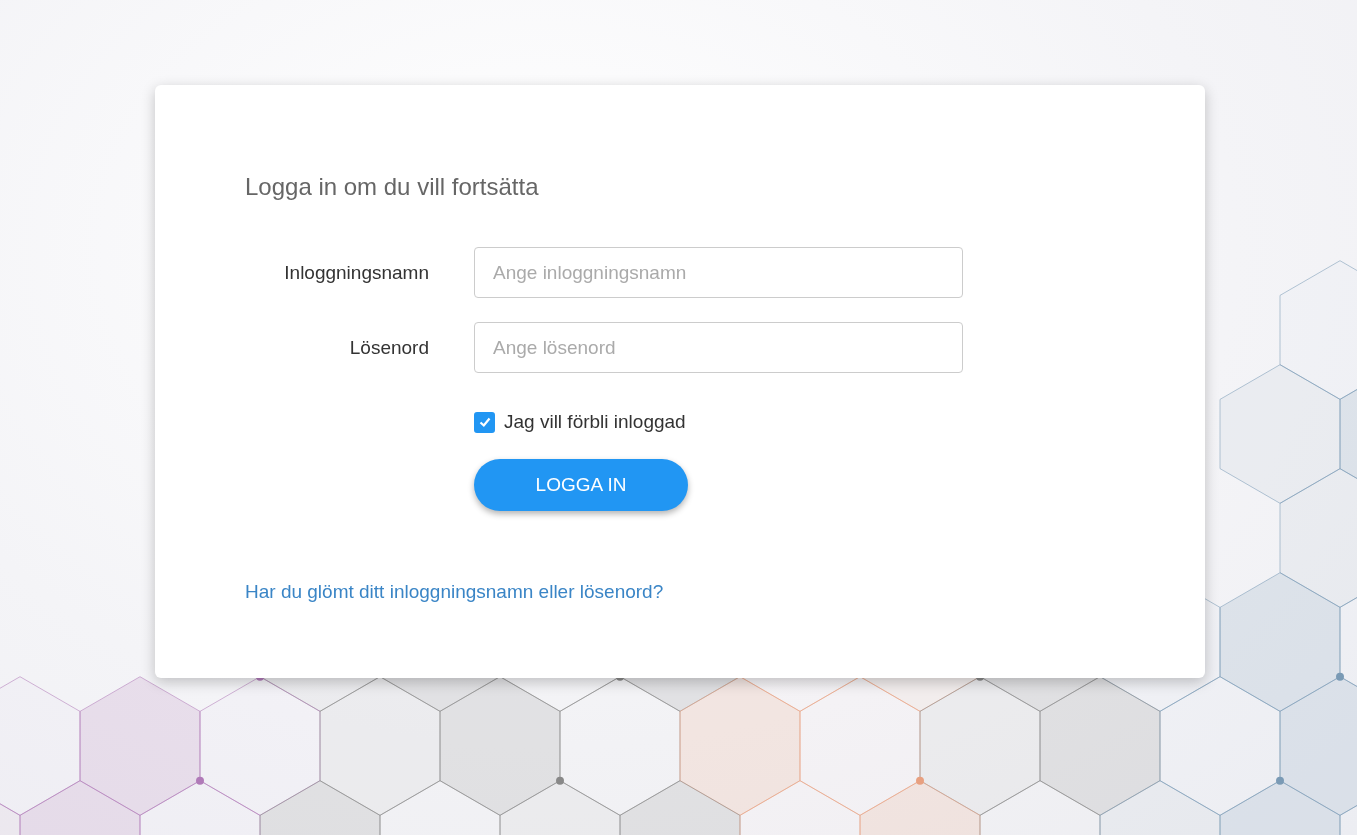  Describe the element at coordinates (392, 187) in the screenshot. I see `form-heading: Logga in om du vill fortsätta` at that location.